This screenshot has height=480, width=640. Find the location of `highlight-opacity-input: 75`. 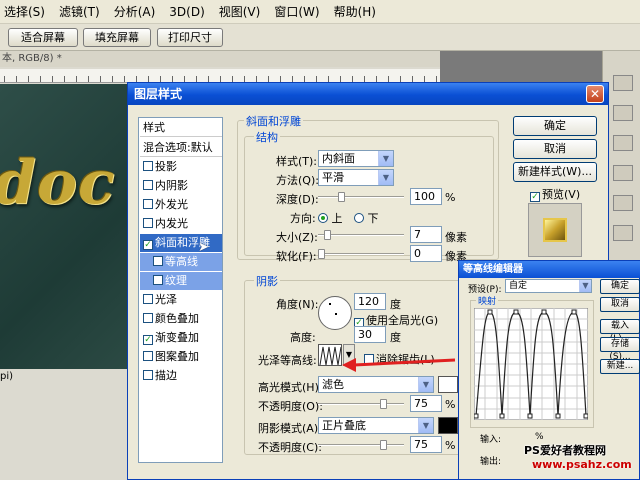

highlight-opacity-input: 75 is located at coordinates (426, 403).